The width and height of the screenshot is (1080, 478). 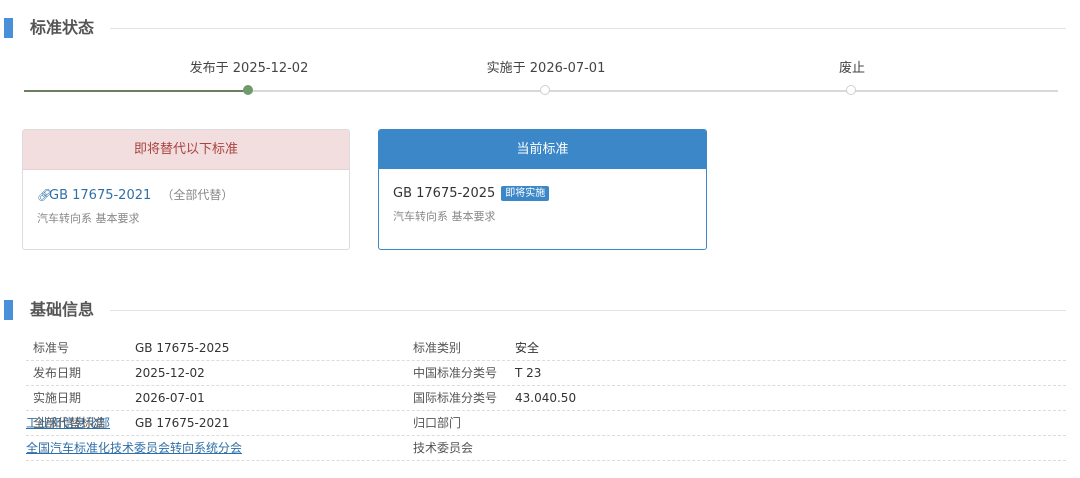 What do you see at coordinates (170, 398) in the screenshot?
I see `field-value: 2026-07-01` at bounding box center [170, 398].